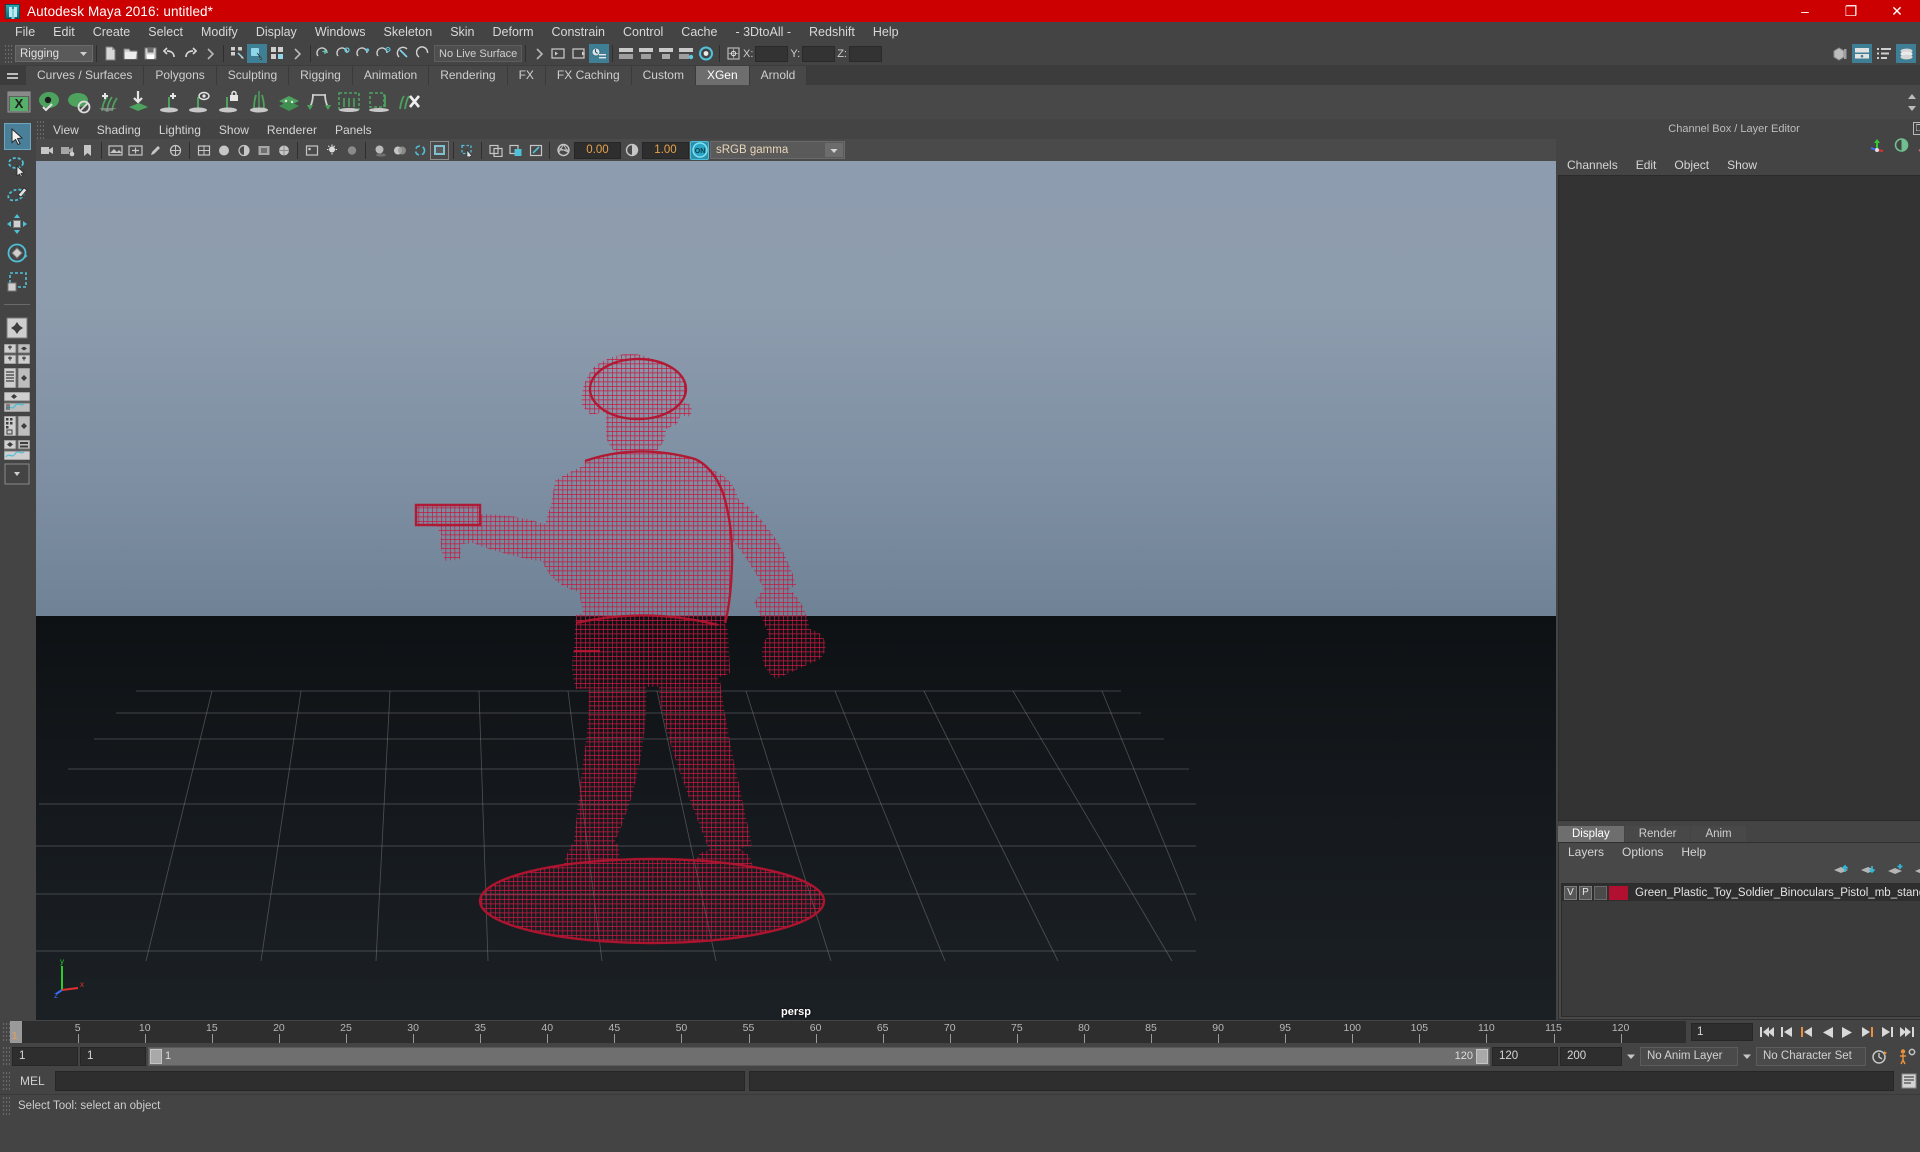 This screenshot has height=1152, width=1920. What do you see at coordinates (17, 165) in the screenshot?
I see `lasso-tool-icon` at bounding box center [17, 165].